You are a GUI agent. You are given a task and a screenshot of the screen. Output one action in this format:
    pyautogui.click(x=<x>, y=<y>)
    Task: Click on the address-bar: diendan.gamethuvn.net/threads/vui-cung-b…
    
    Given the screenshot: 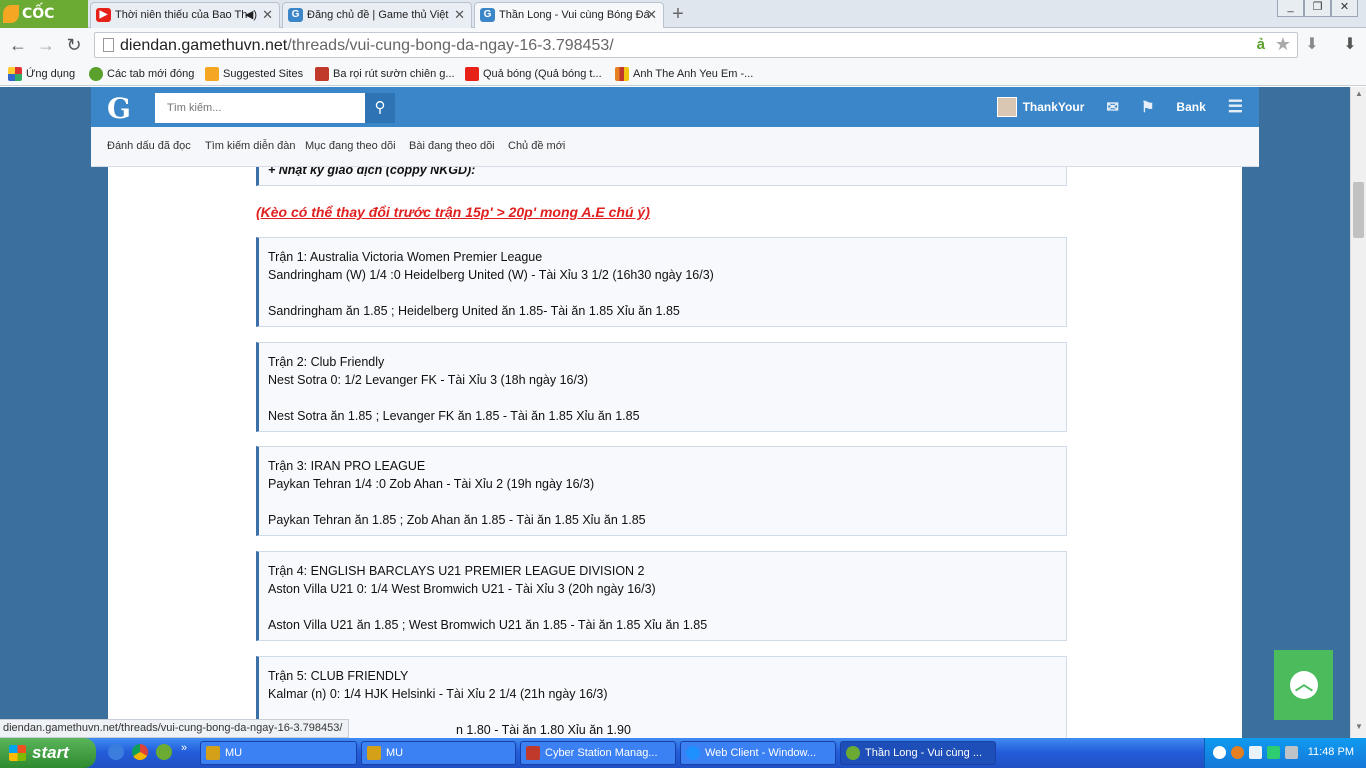 What is the action you would take?
    pyautogui.click(x=696, y=45)
    